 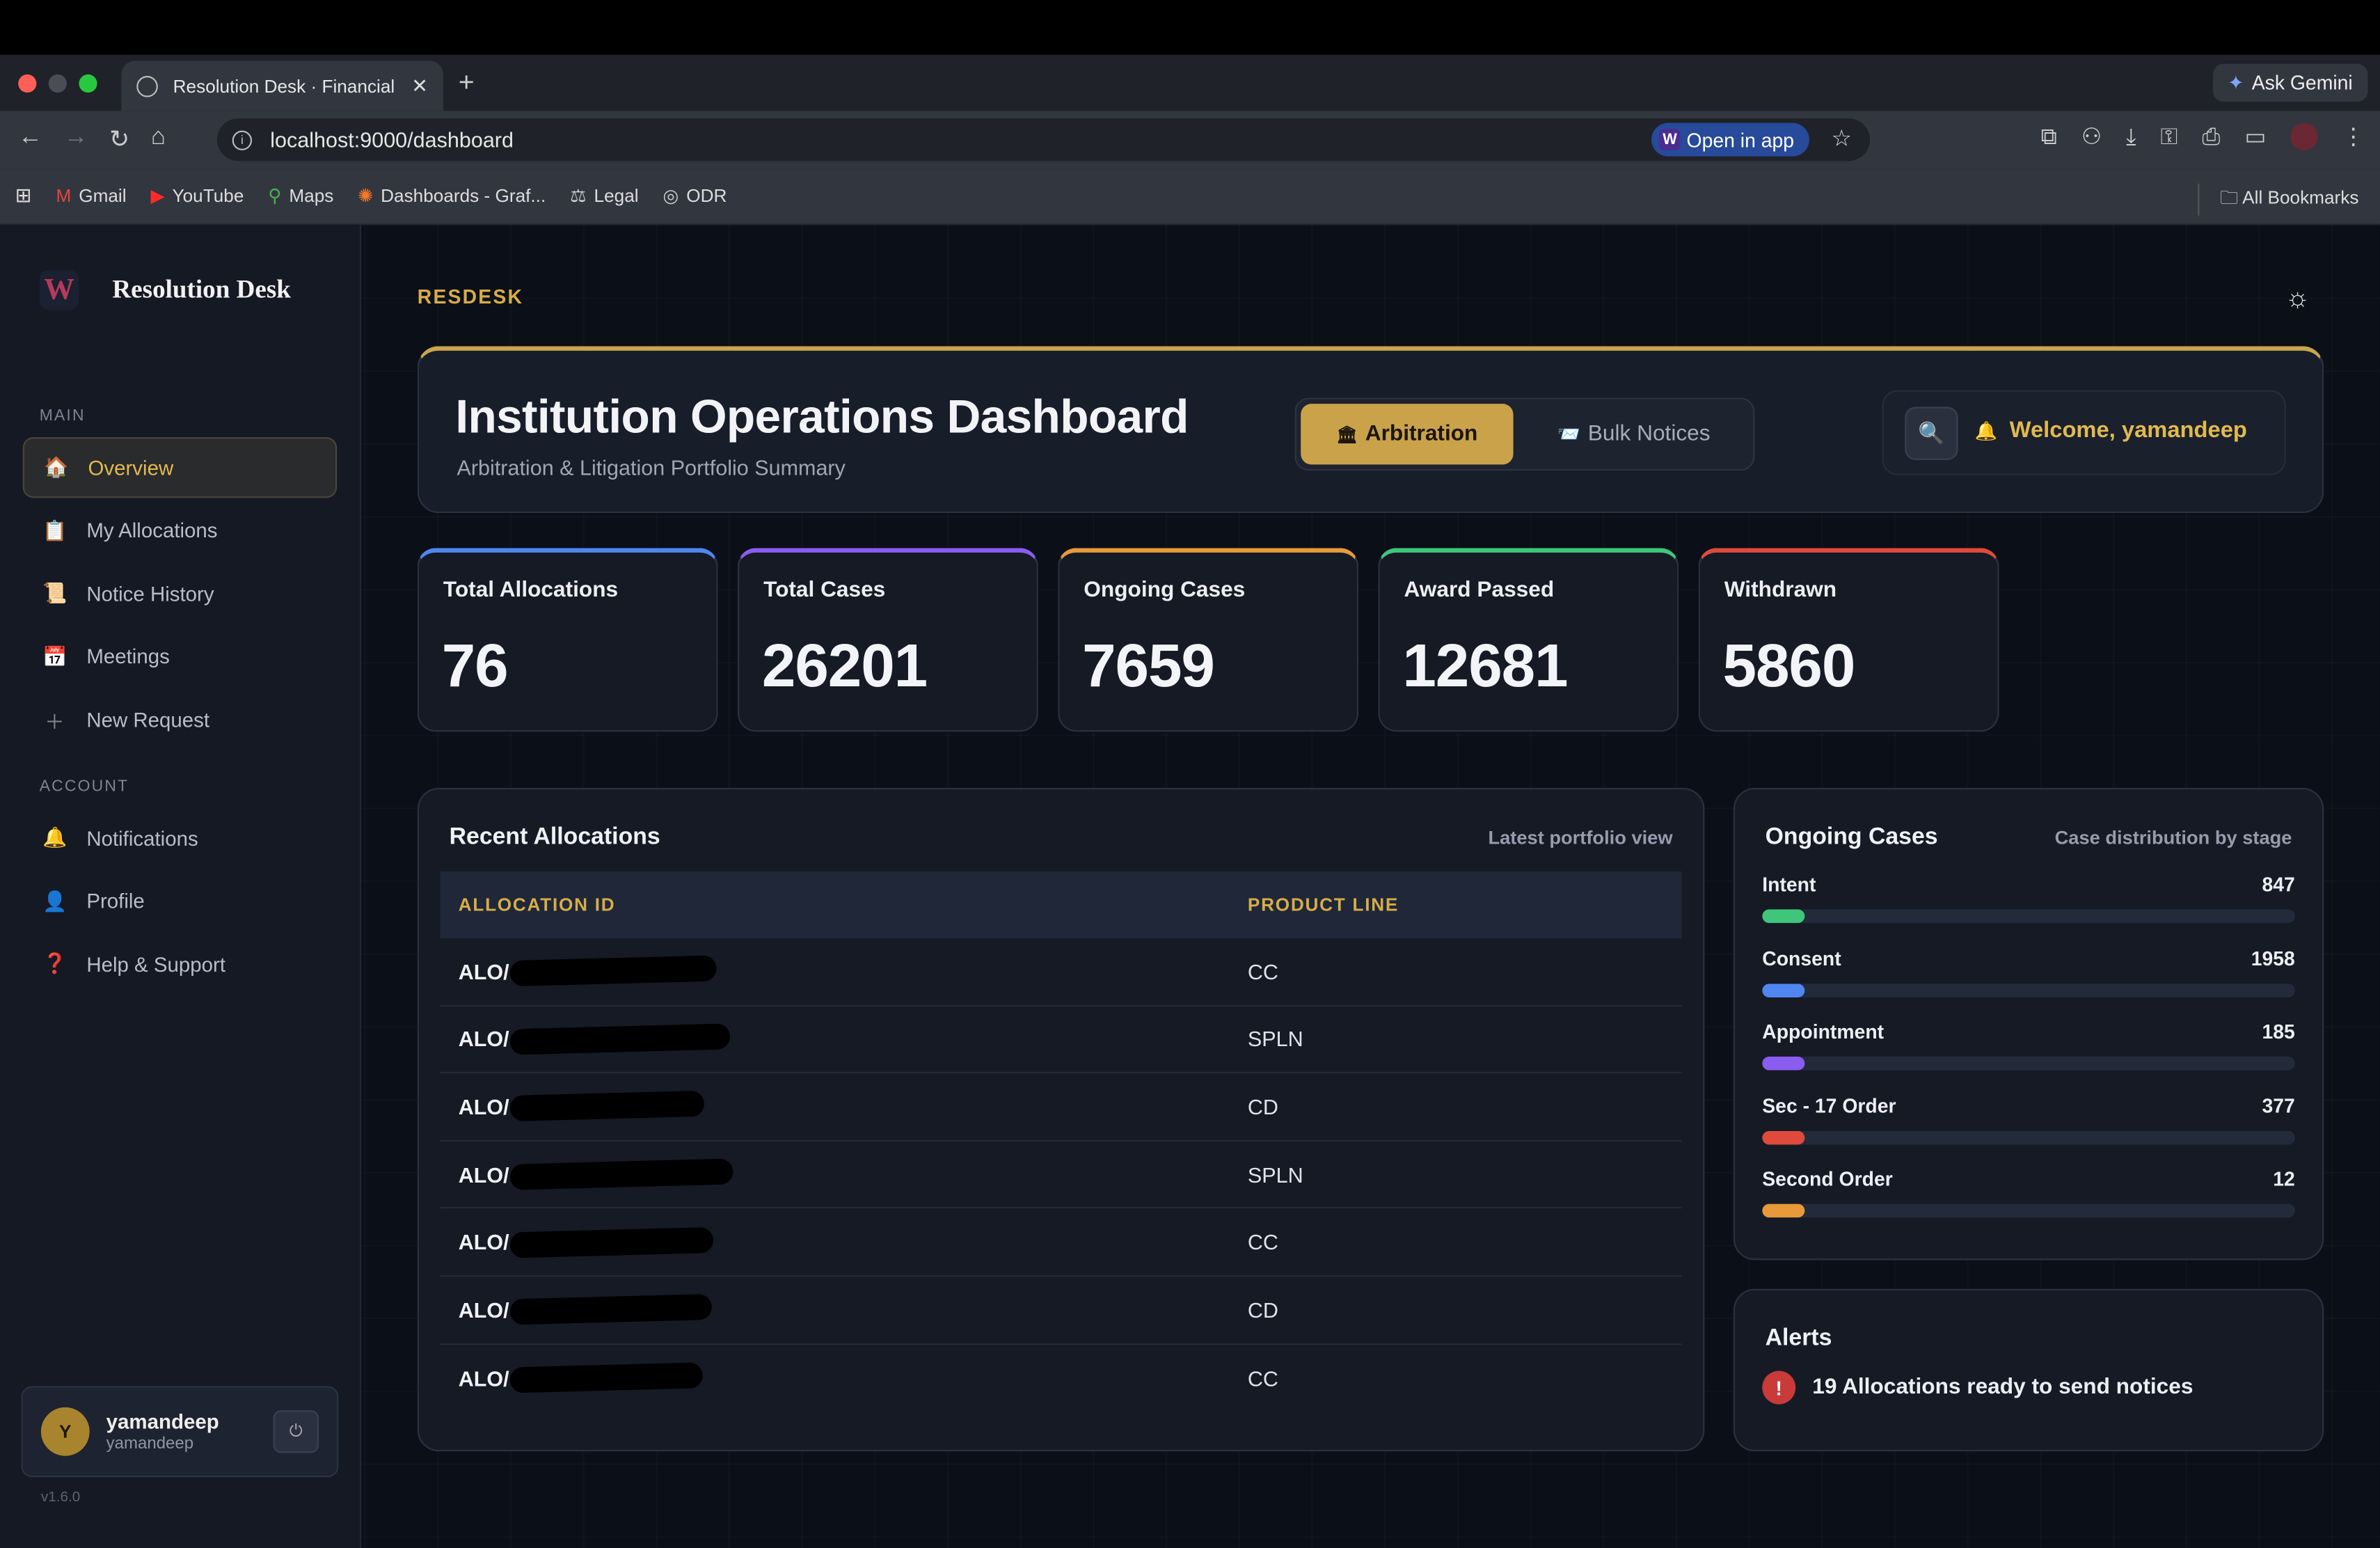 What do you see at coordinates (392, 139) in the screenshot?
I see `url-text: localhost:9000/dashboard` at bounding box center [392, 139].